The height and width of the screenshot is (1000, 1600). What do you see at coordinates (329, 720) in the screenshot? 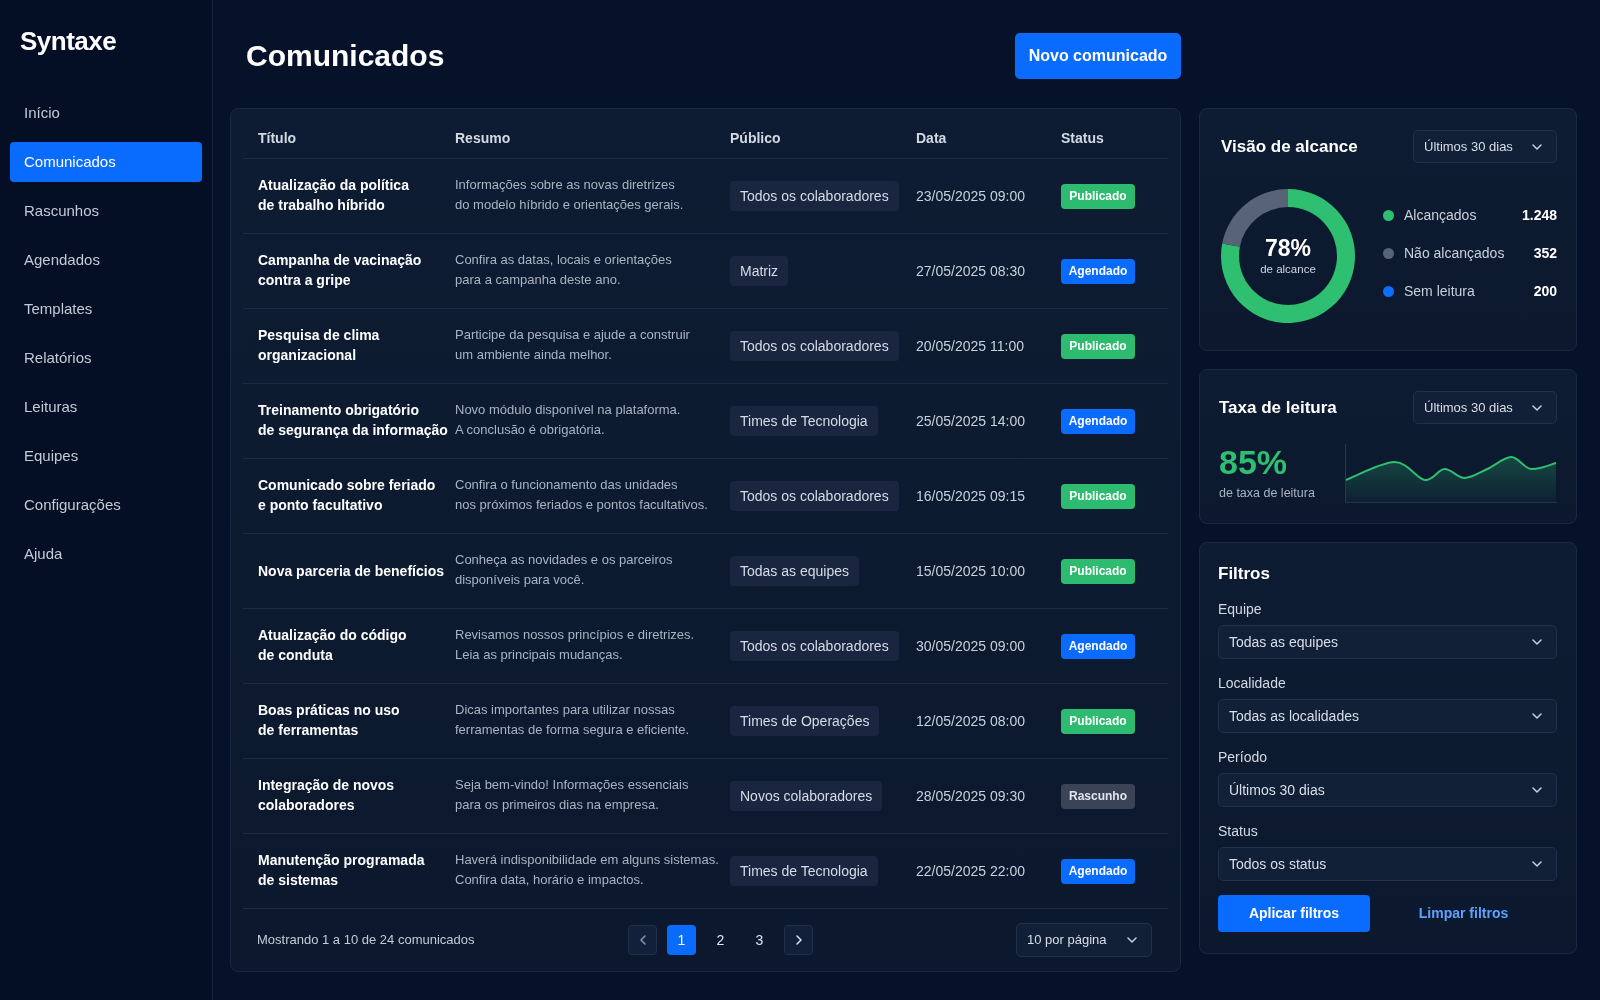
I see `announcement-title: Boas práticas no uso de ferramentas` at bounding box center [329, 720].